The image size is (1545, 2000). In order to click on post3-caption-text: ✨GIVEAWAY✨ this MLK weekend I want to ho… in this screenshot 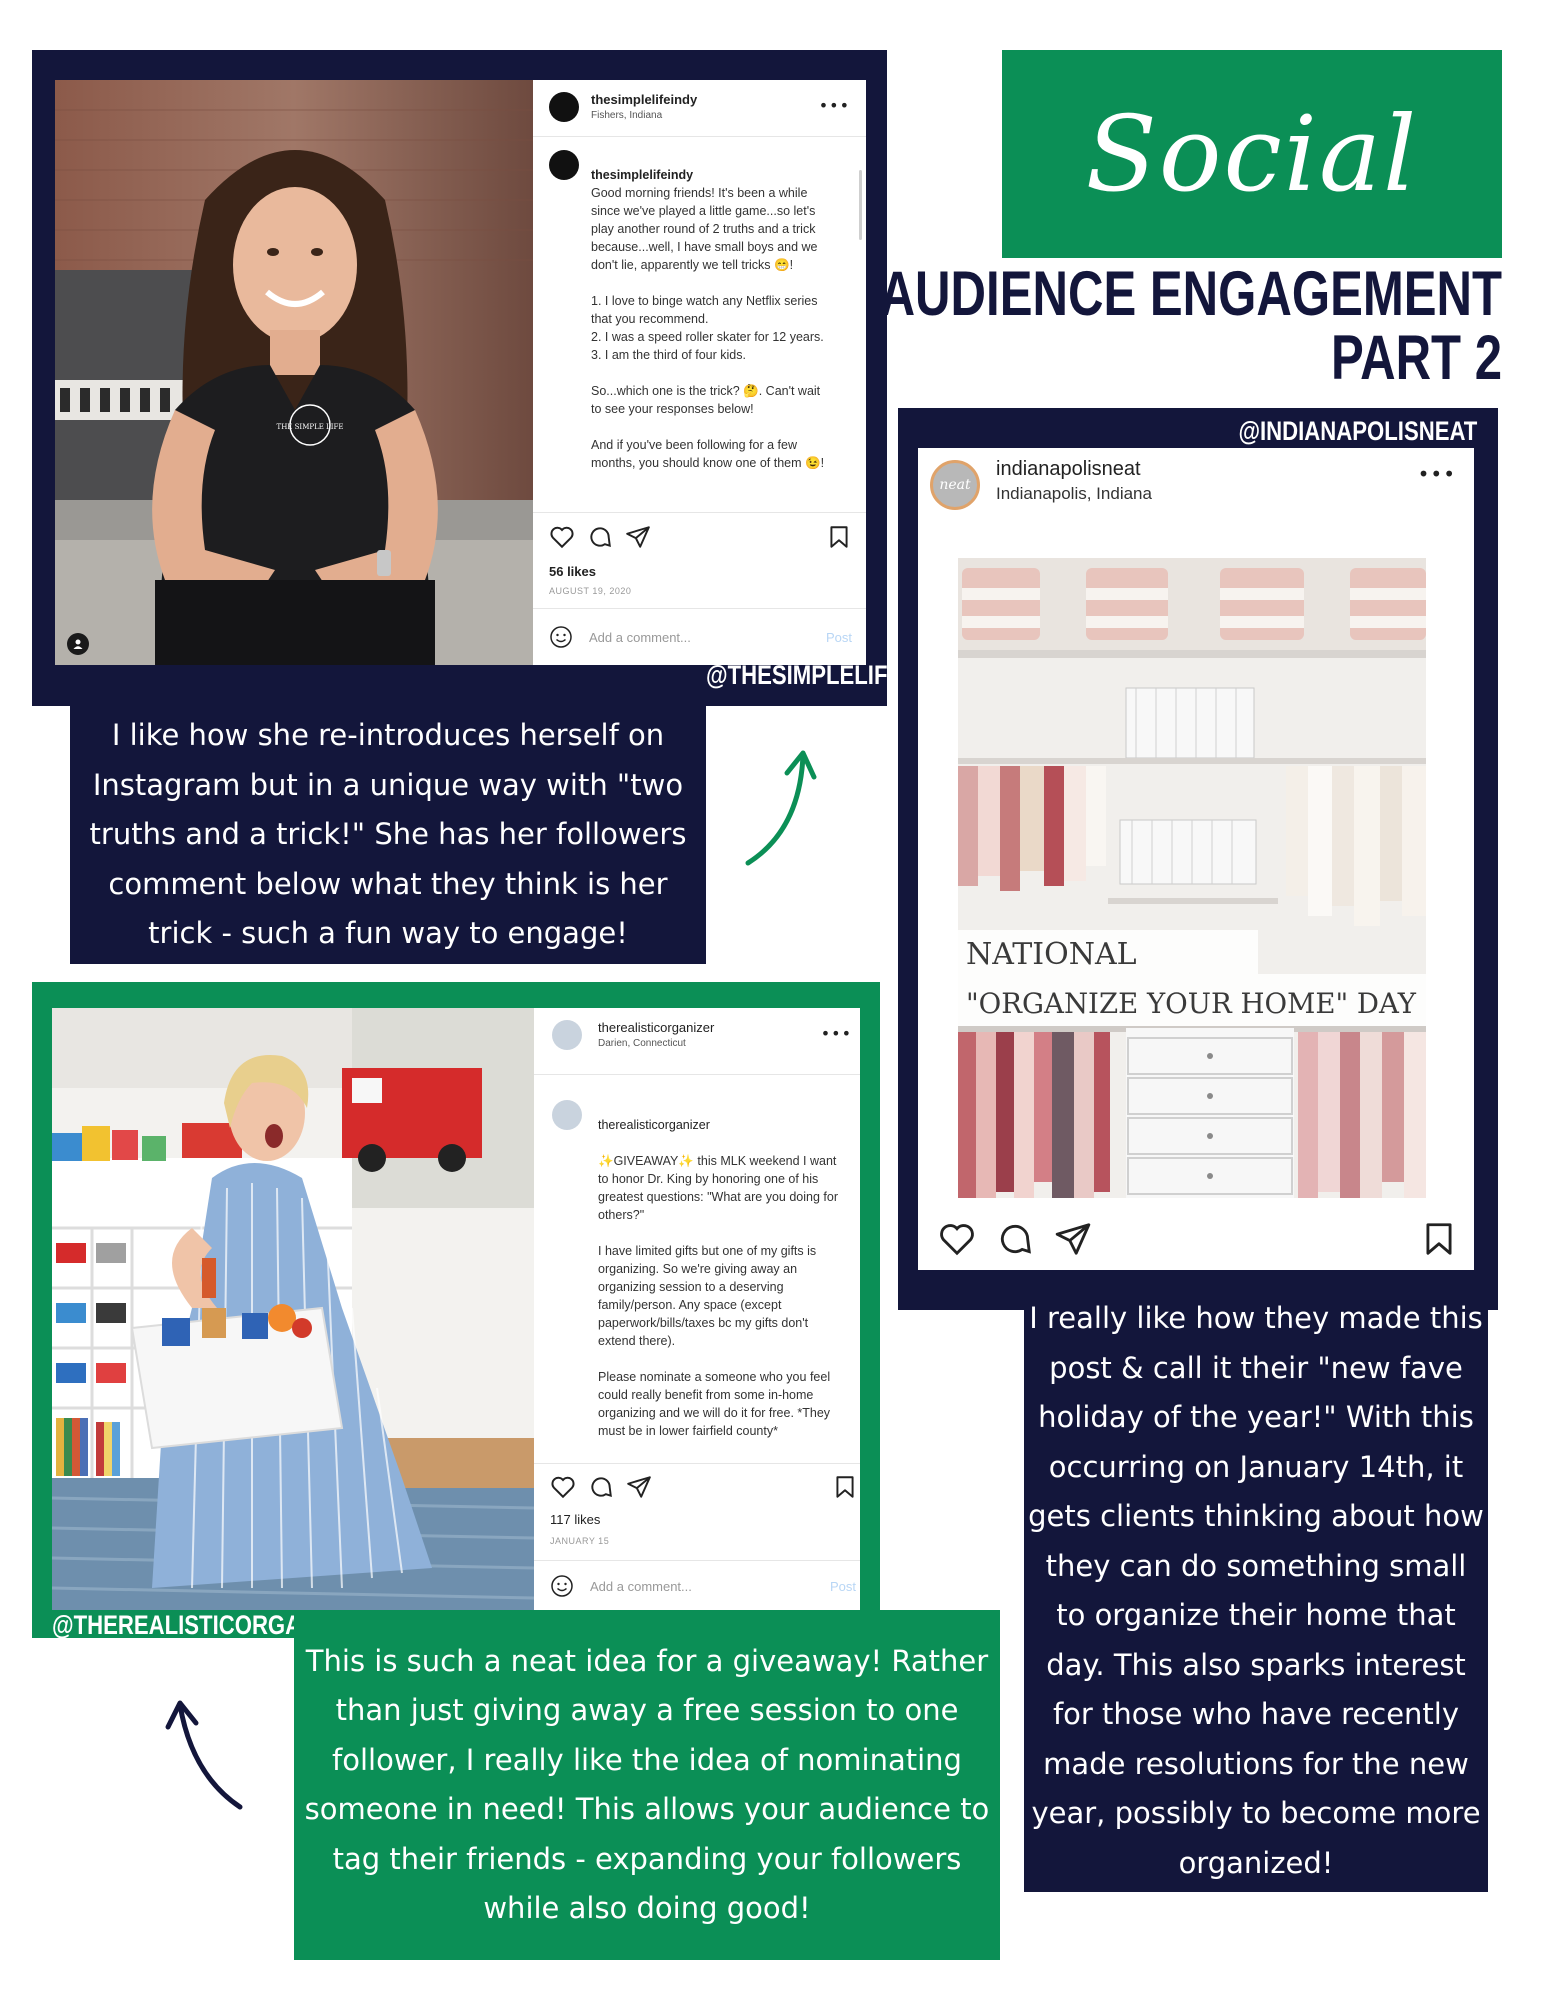, I will do `click(718, 1296)`.